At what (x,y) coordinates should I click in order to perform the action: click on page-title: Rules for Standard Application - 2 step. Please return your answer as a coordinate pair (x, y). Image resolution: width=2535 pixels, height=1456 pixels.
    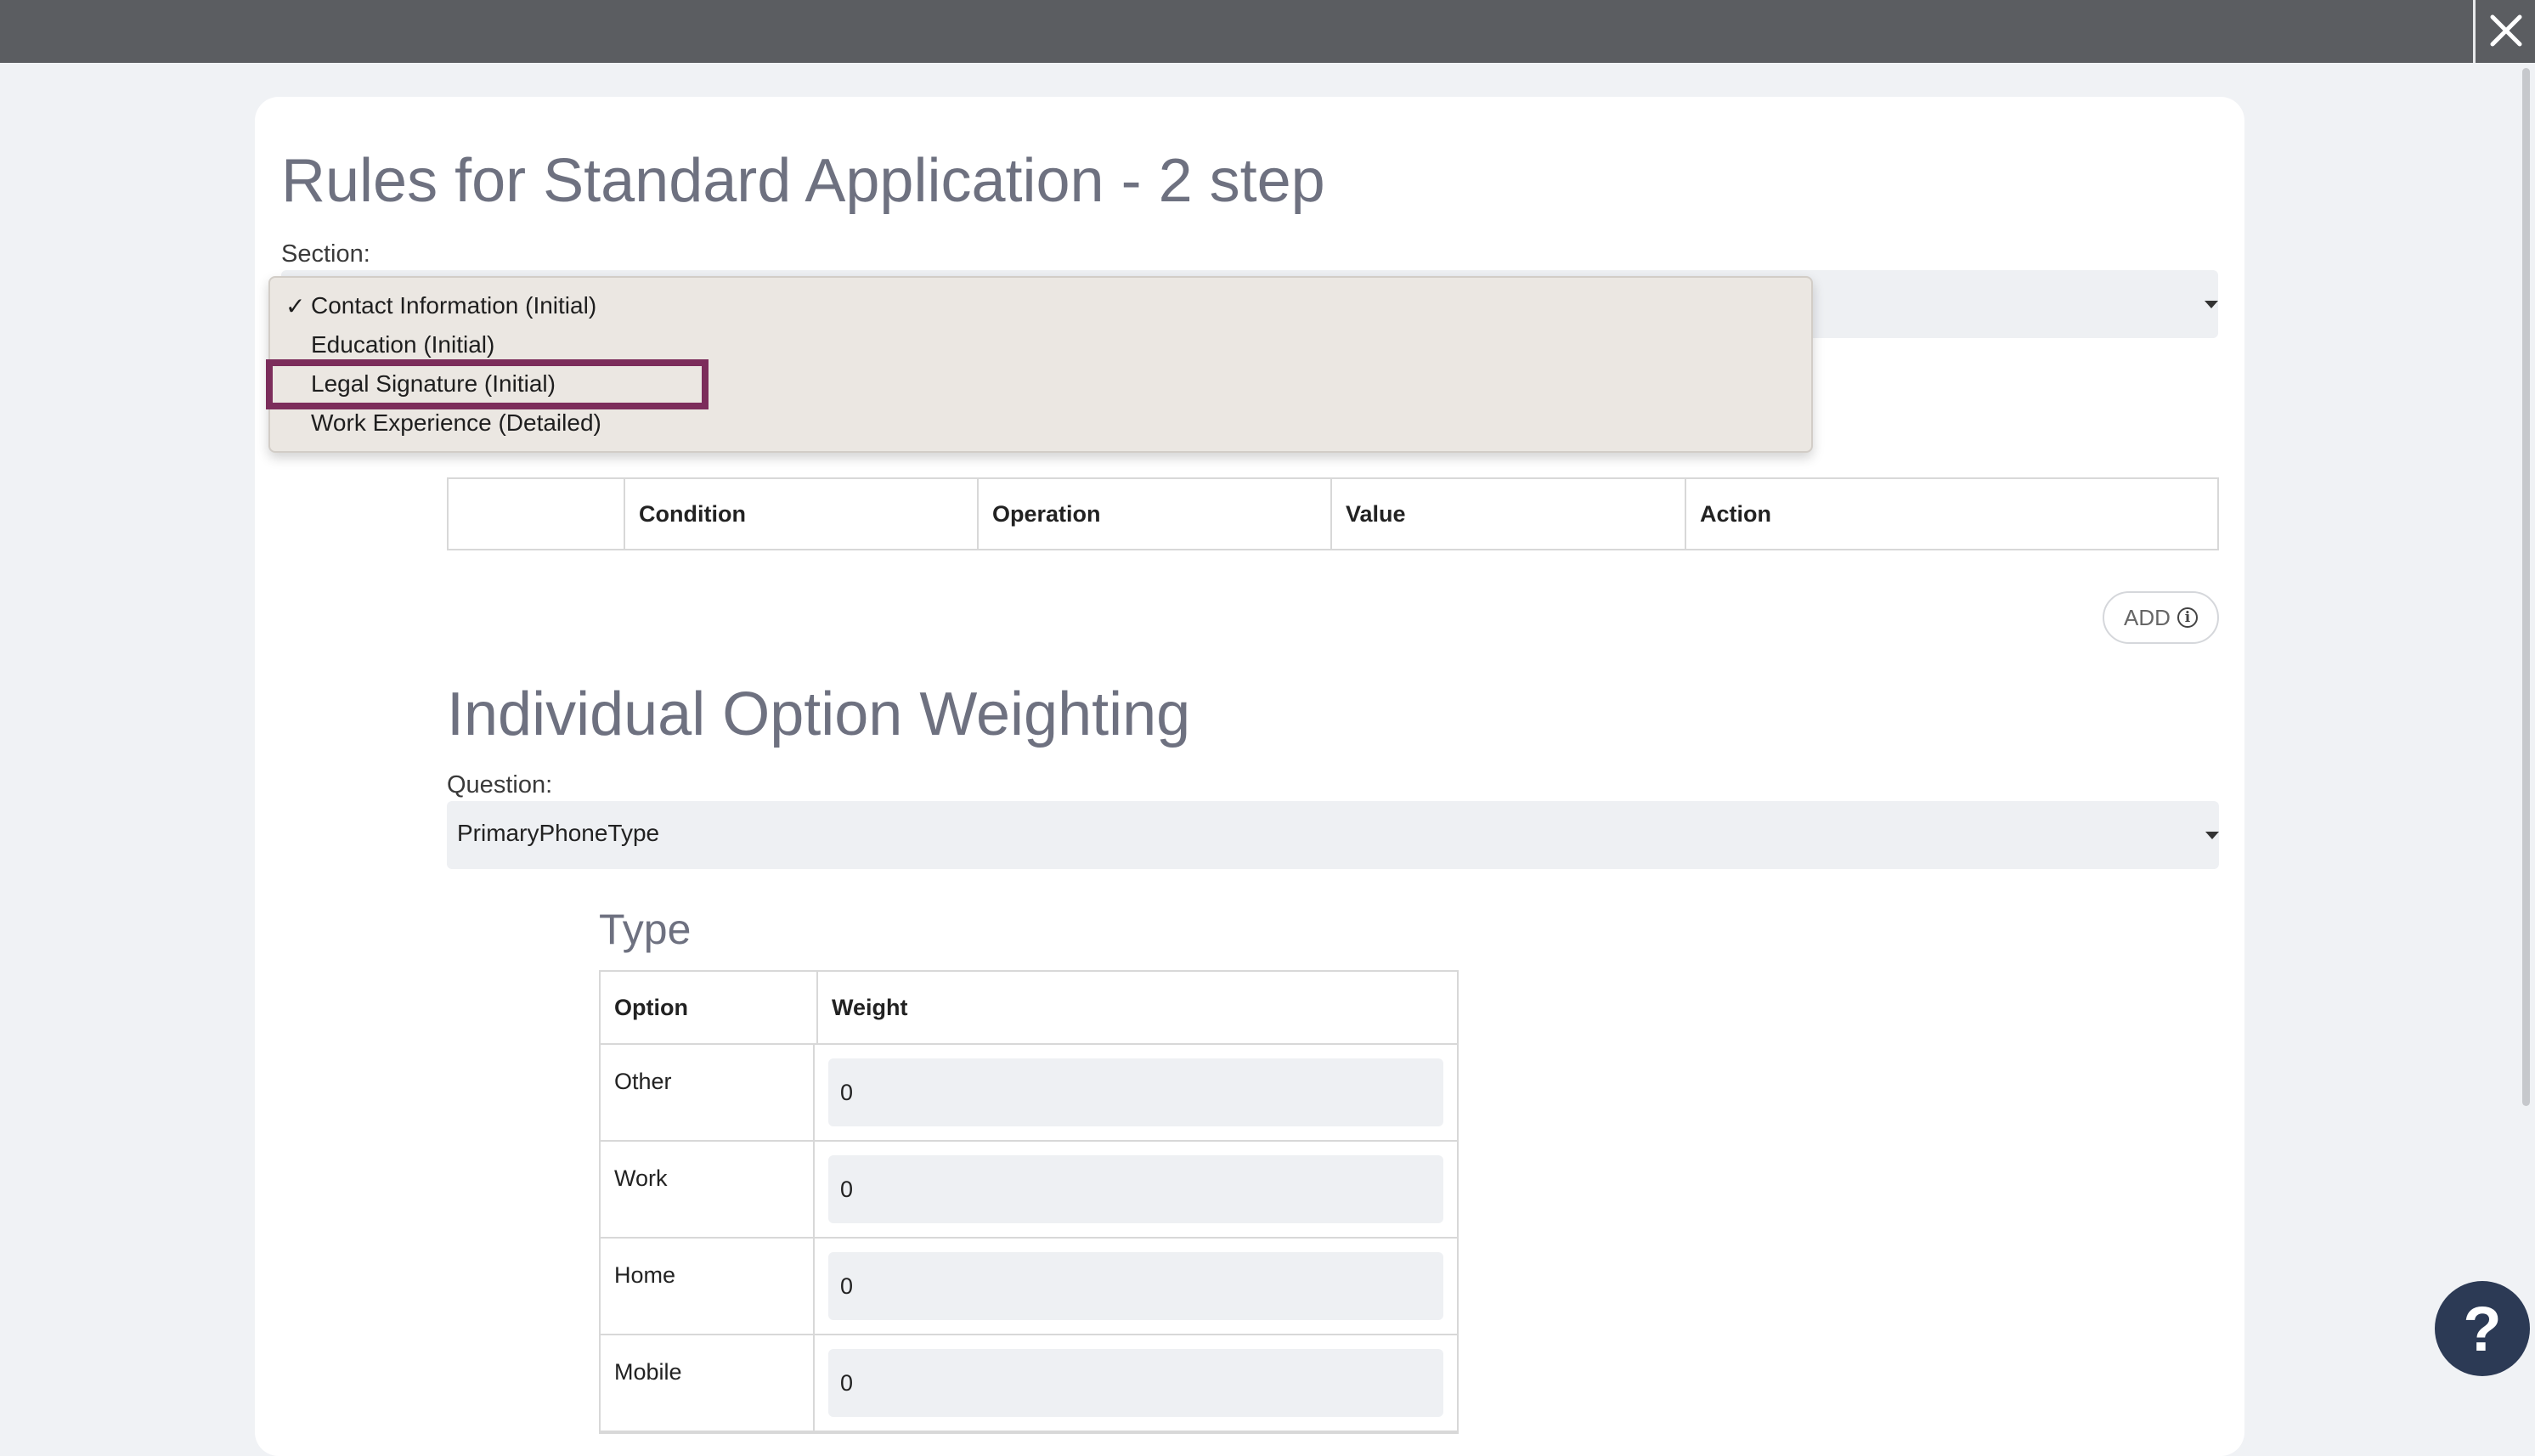
    Looking at the image, I should click on (803, 181).